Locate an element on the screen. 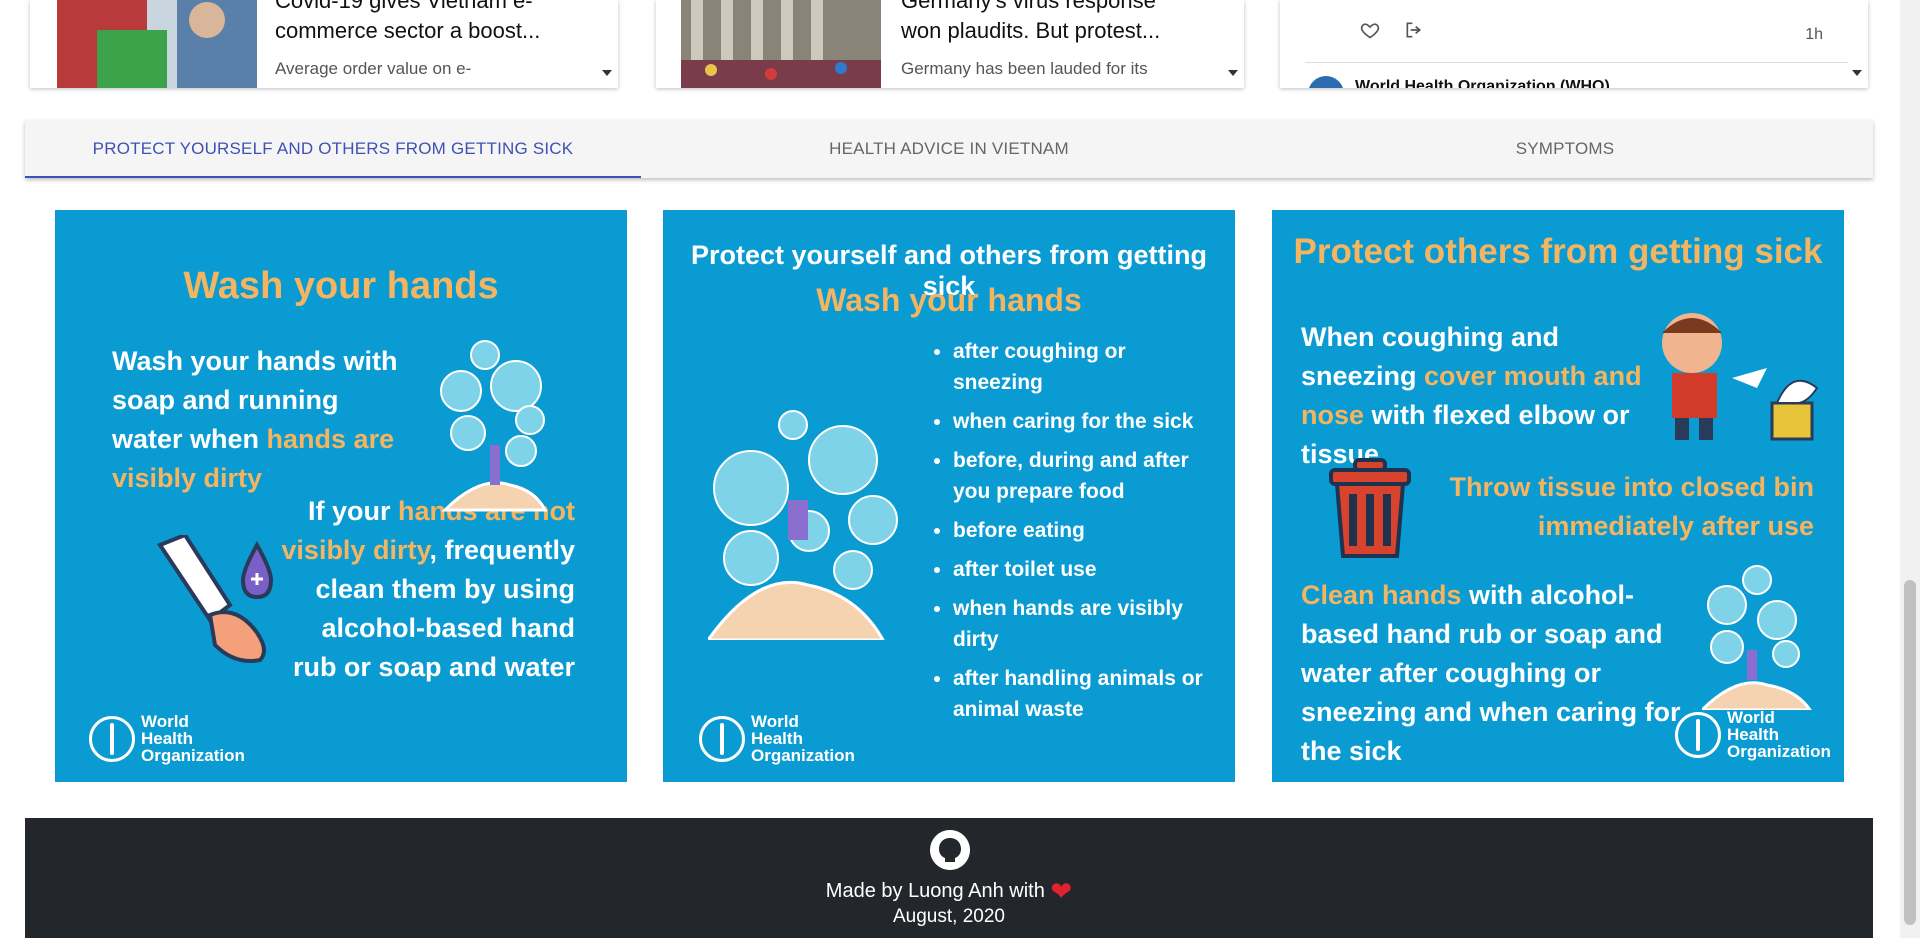 The height and width of the screenshot is (938, 1920). tweet-card: 1h World Health Organization (WHO) is located at coordinates (1574, 44).